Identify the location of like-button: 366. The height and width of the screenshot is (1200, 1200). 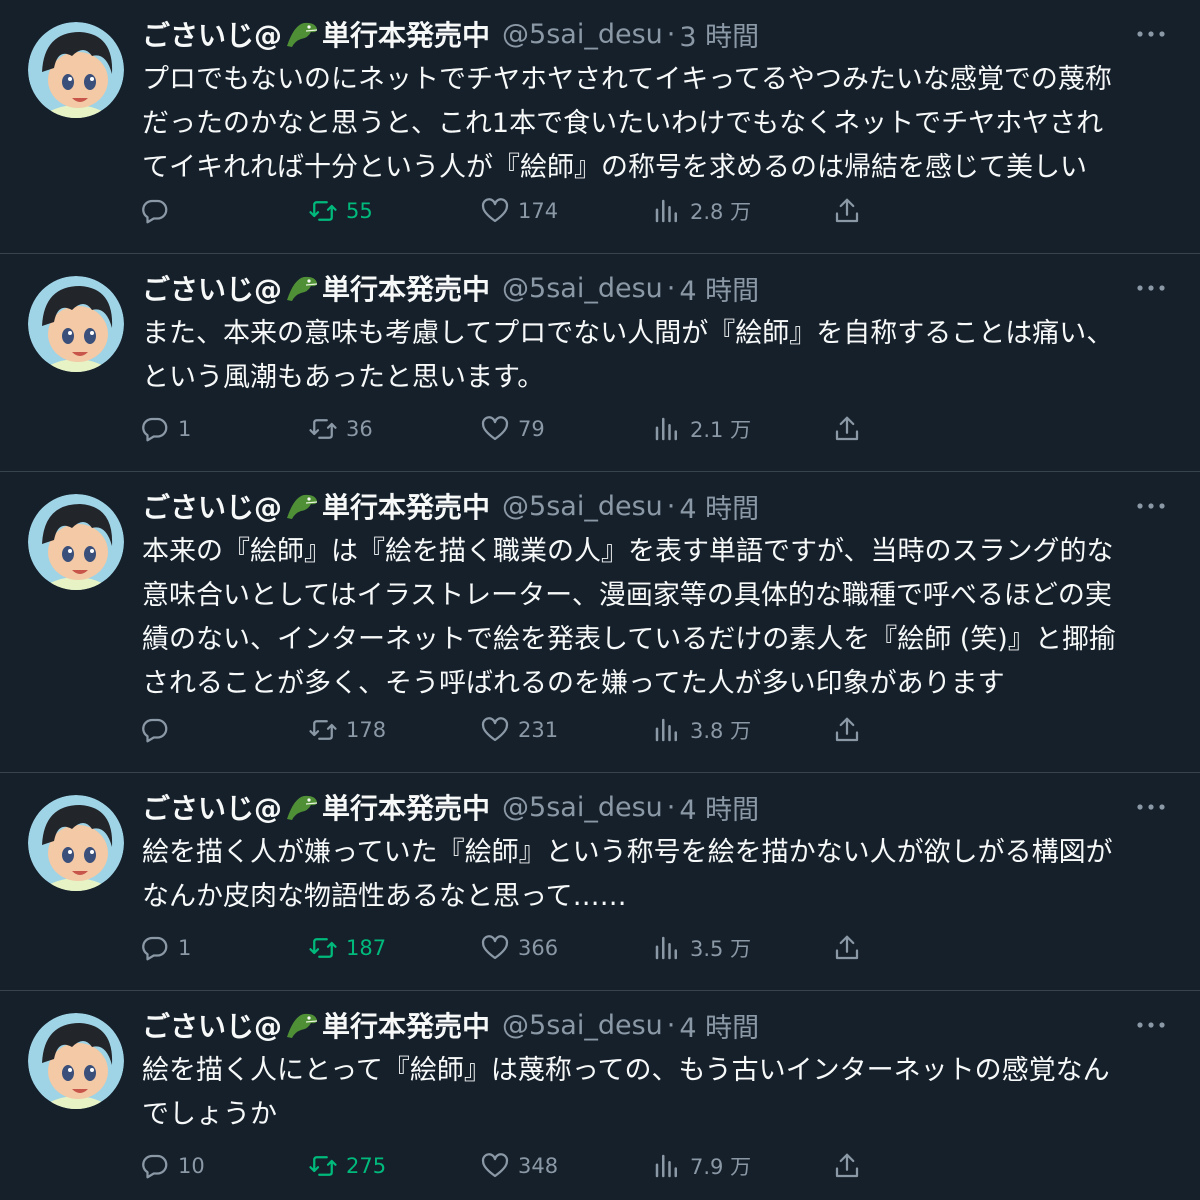
(519, 948).